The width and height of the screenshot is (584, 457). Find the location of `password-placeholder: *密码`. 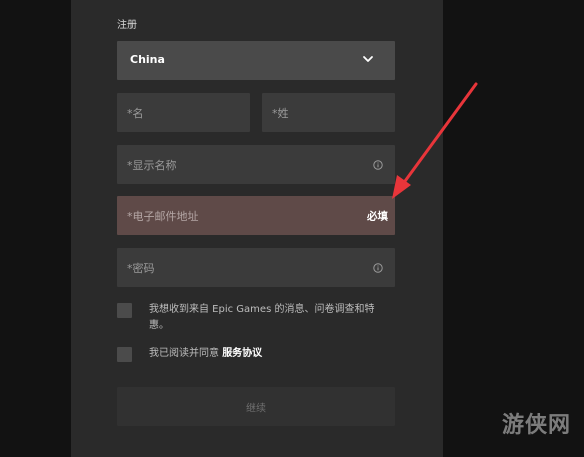

password-placeholder: *密码 is located at coordinates (141, 268).